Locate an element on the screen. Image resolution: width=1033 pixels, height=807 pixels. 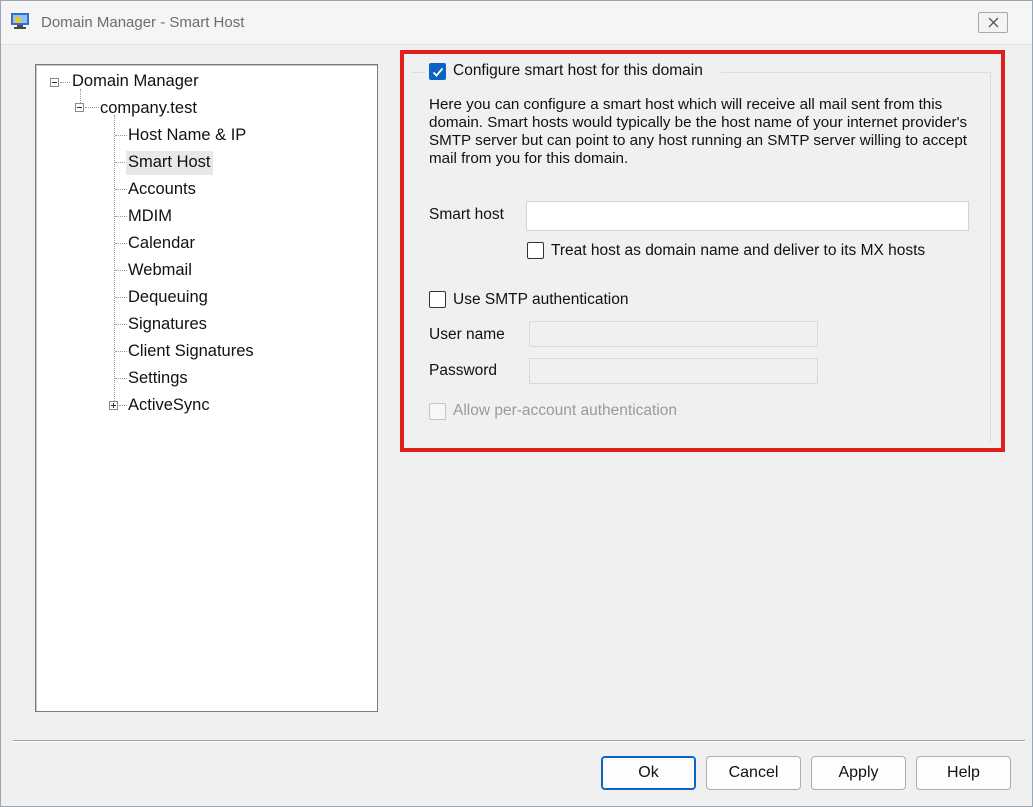
tree-item-mdim: MDIM is located at coordinates (150, 217).